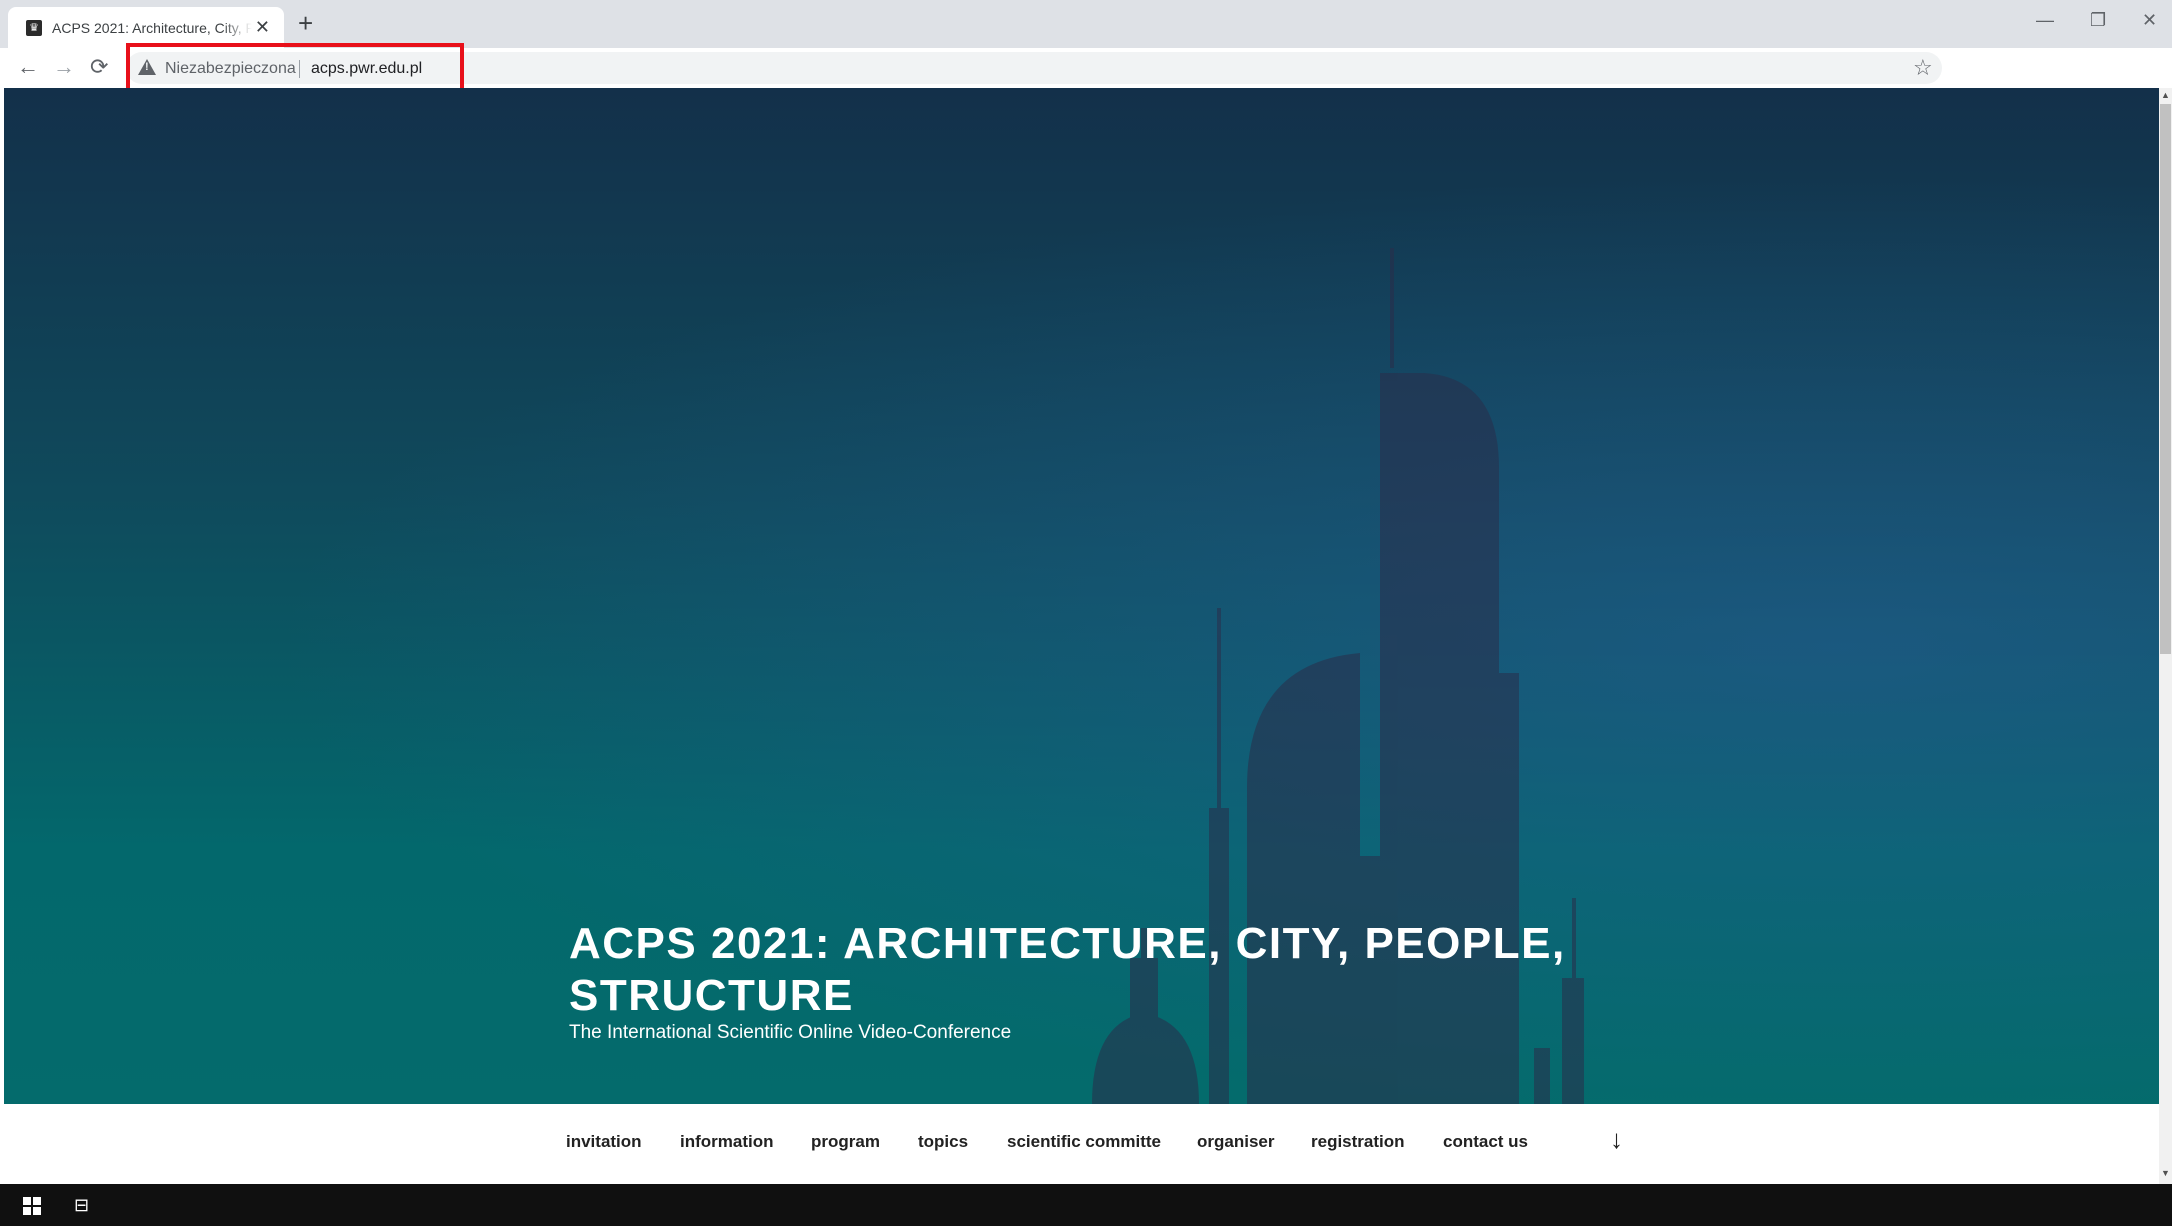 This screenshot has height=1226, width=2172. What do you see at coordinates (1485, 1142) in the screenshot?
I see `nav-contact-us: contact us` at bounding box center [1485, 1142].